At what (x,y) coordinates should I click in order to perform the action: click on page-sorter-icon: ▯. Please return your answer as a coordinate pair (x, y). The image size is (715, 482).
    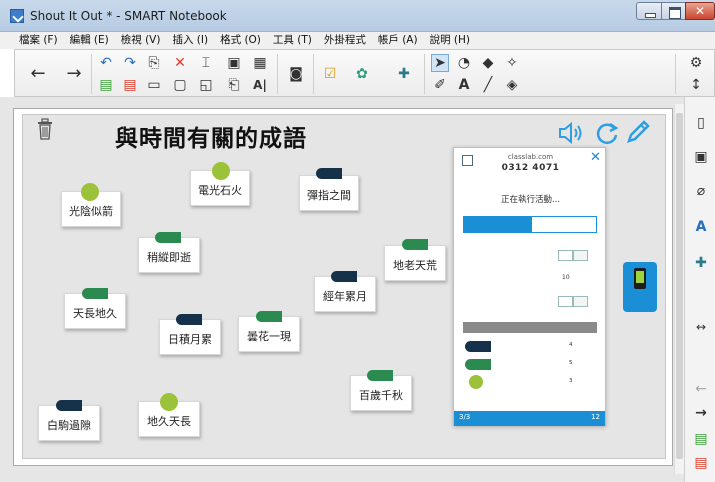
    Looking at the image, I should click on (701, 123).